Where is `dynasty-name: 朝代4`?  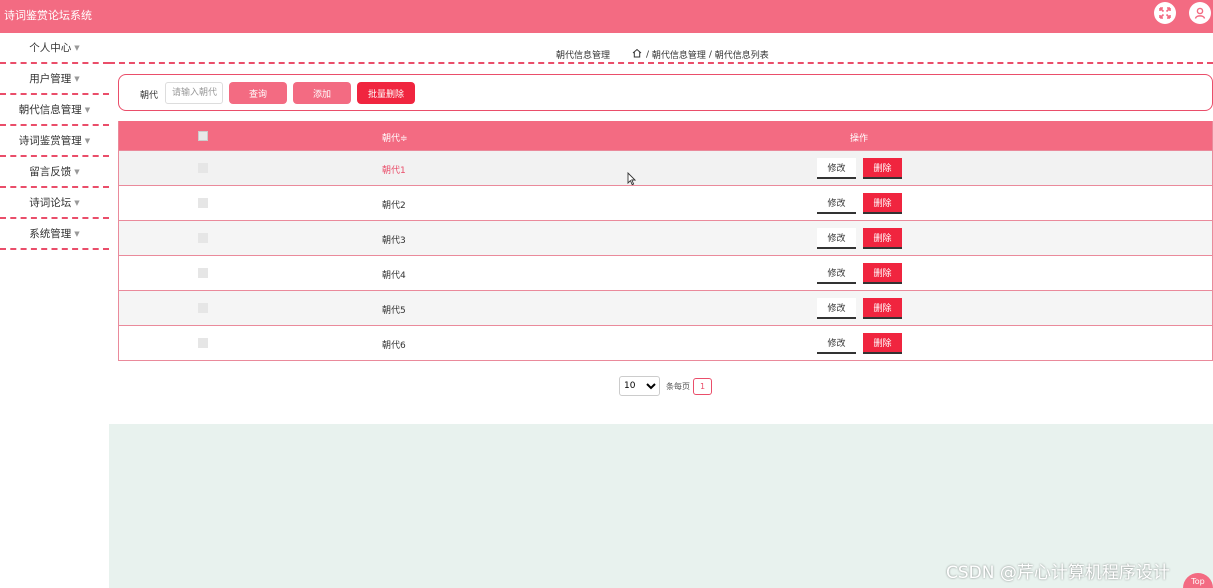 dynasty-name: 朝代4 is located at coordinates (394, 276).